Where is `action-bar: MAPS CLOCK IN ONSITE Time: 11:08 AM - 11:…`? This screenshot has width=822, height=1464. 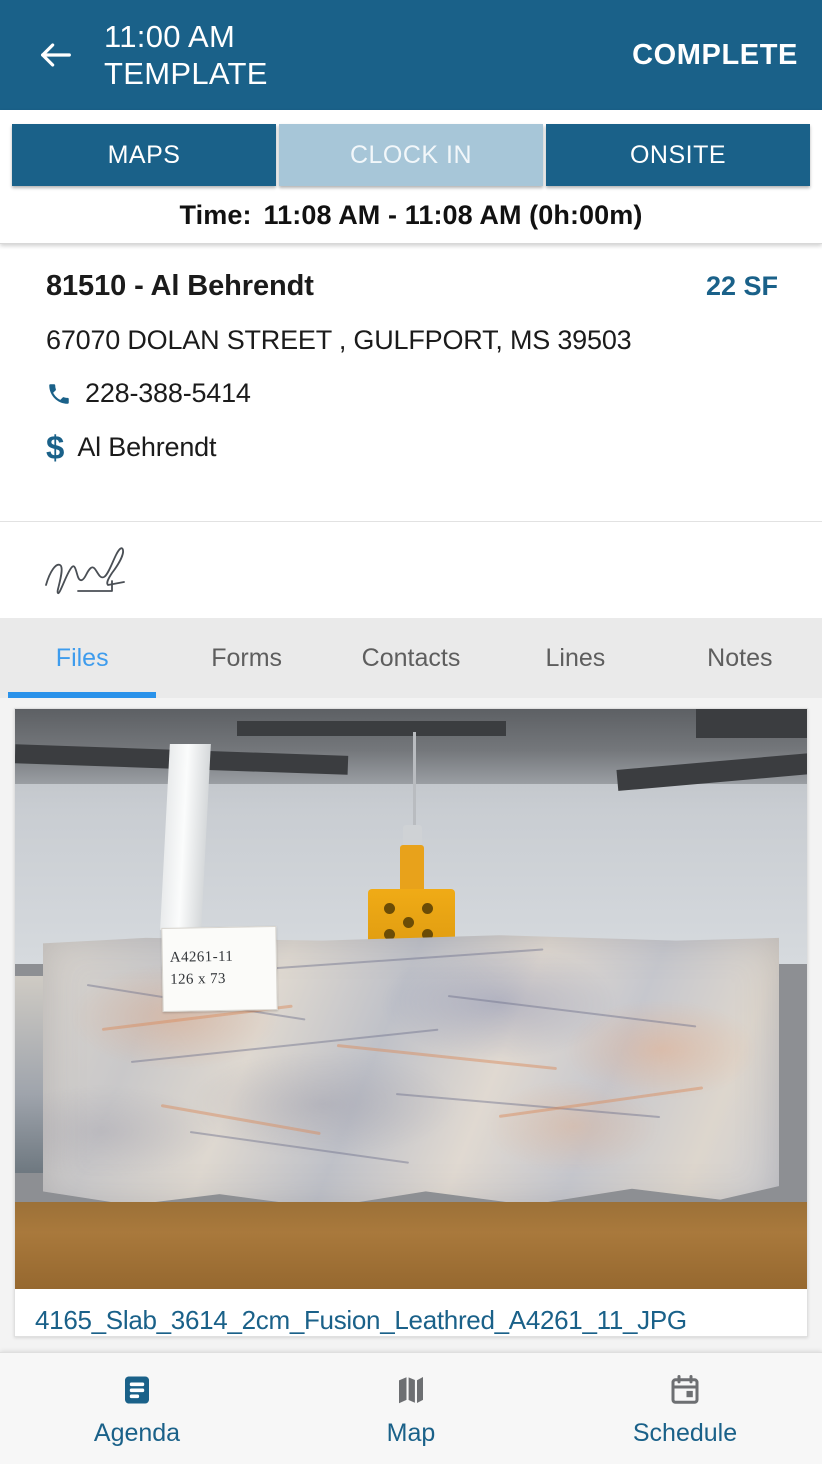 action-bar: MAPS CLOCK IN ONSITE Time: 11:08 AM - 11:… is located at coordinates (411, 177).